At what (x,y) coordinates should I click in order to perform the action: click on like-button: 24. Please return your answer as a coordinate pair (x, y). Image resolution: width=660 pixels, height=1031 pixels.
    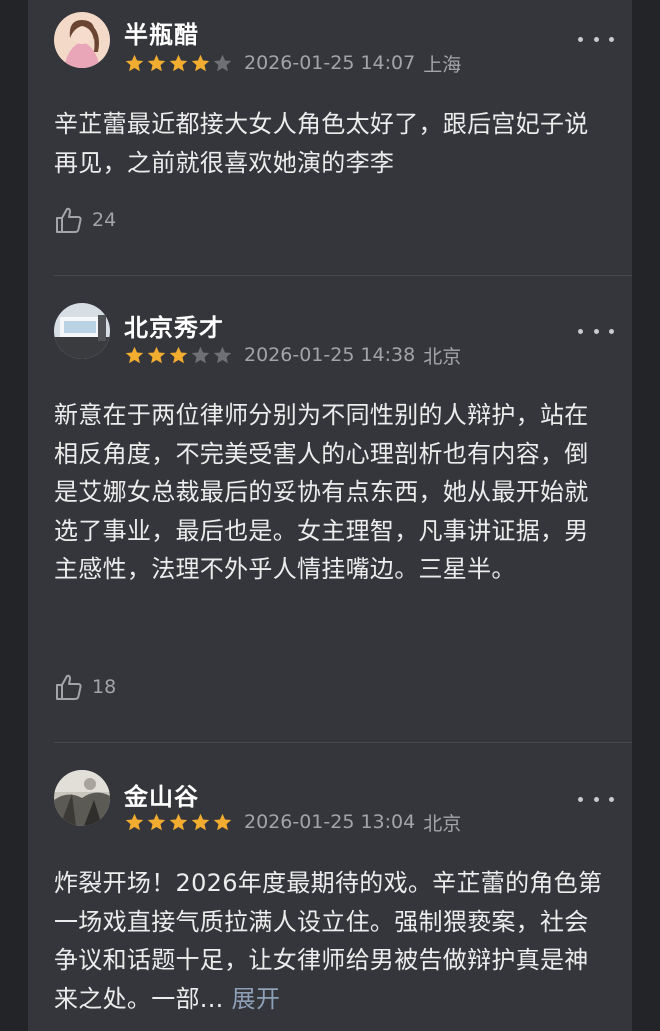
    Looking at the image, I should click on (85, 220).